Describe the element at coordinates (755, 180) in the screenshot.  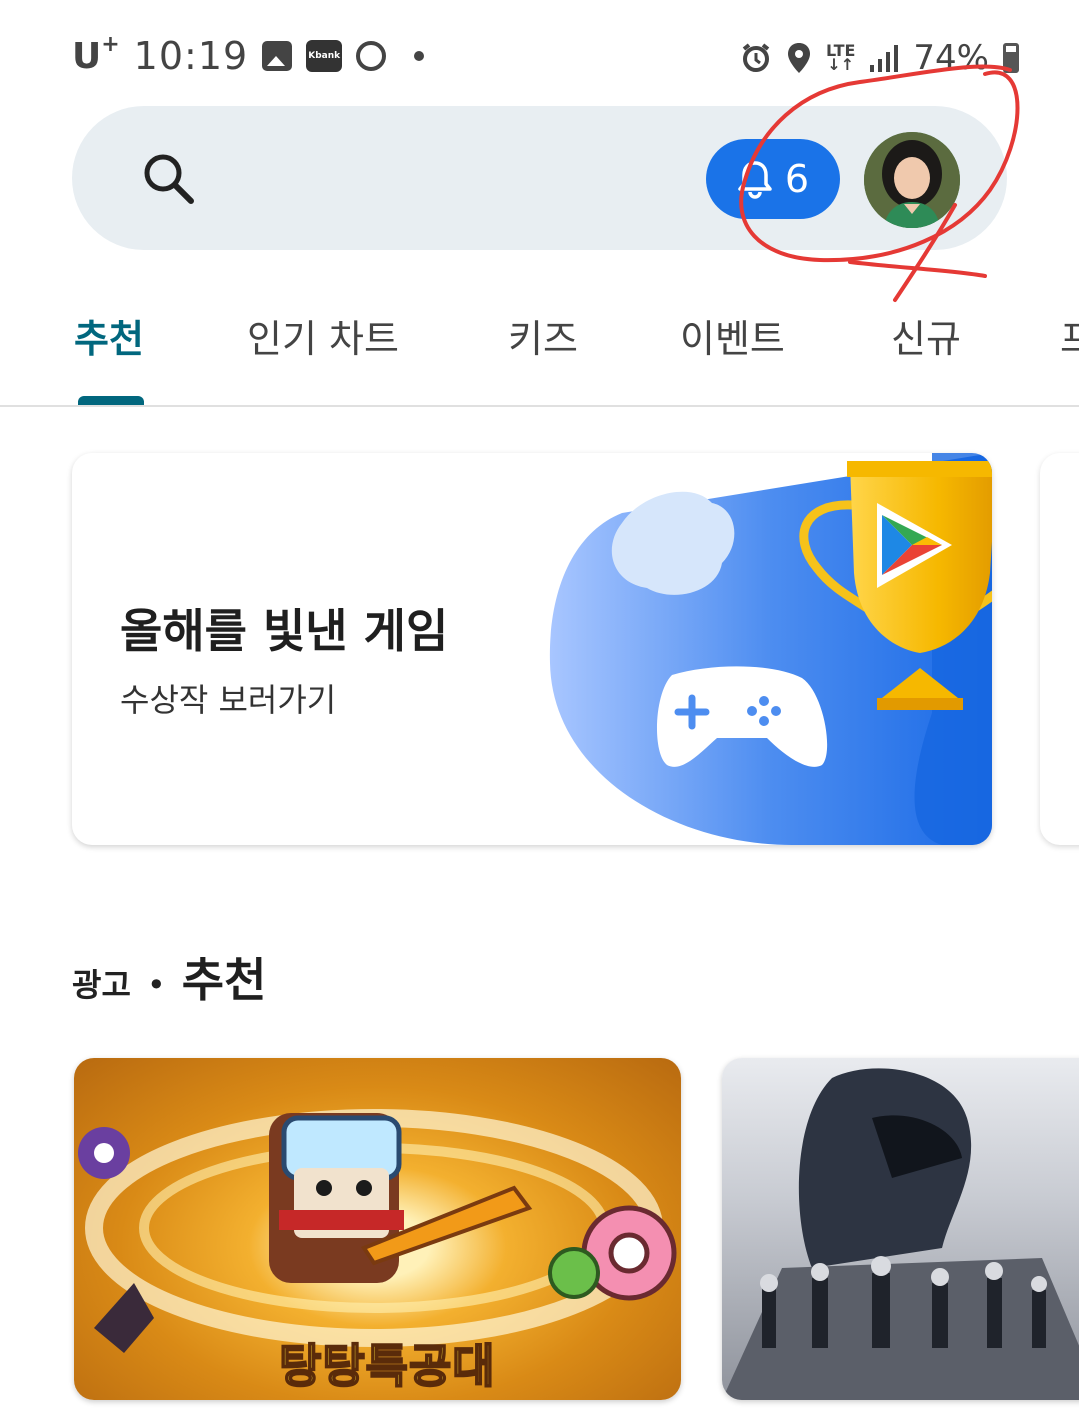
I see `bell-icon` at that location.